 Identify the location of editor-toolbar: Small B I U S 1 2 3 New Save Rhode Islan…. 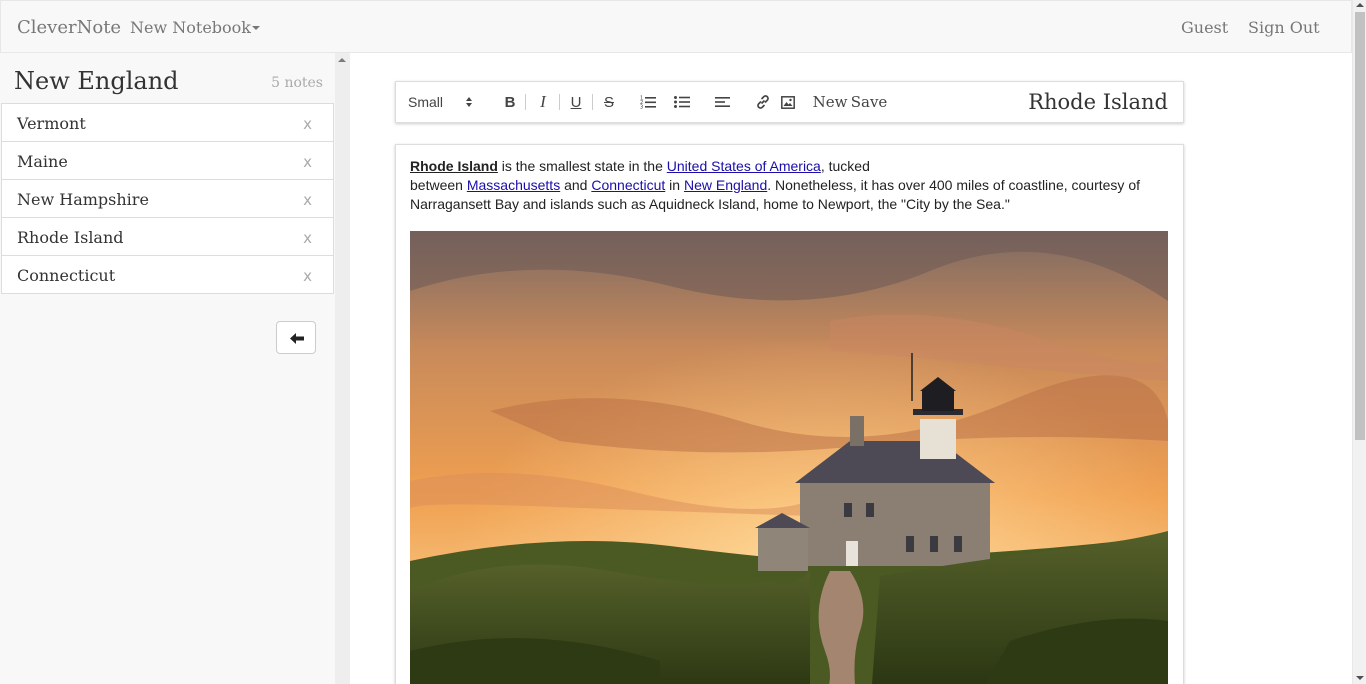
(789, 102).